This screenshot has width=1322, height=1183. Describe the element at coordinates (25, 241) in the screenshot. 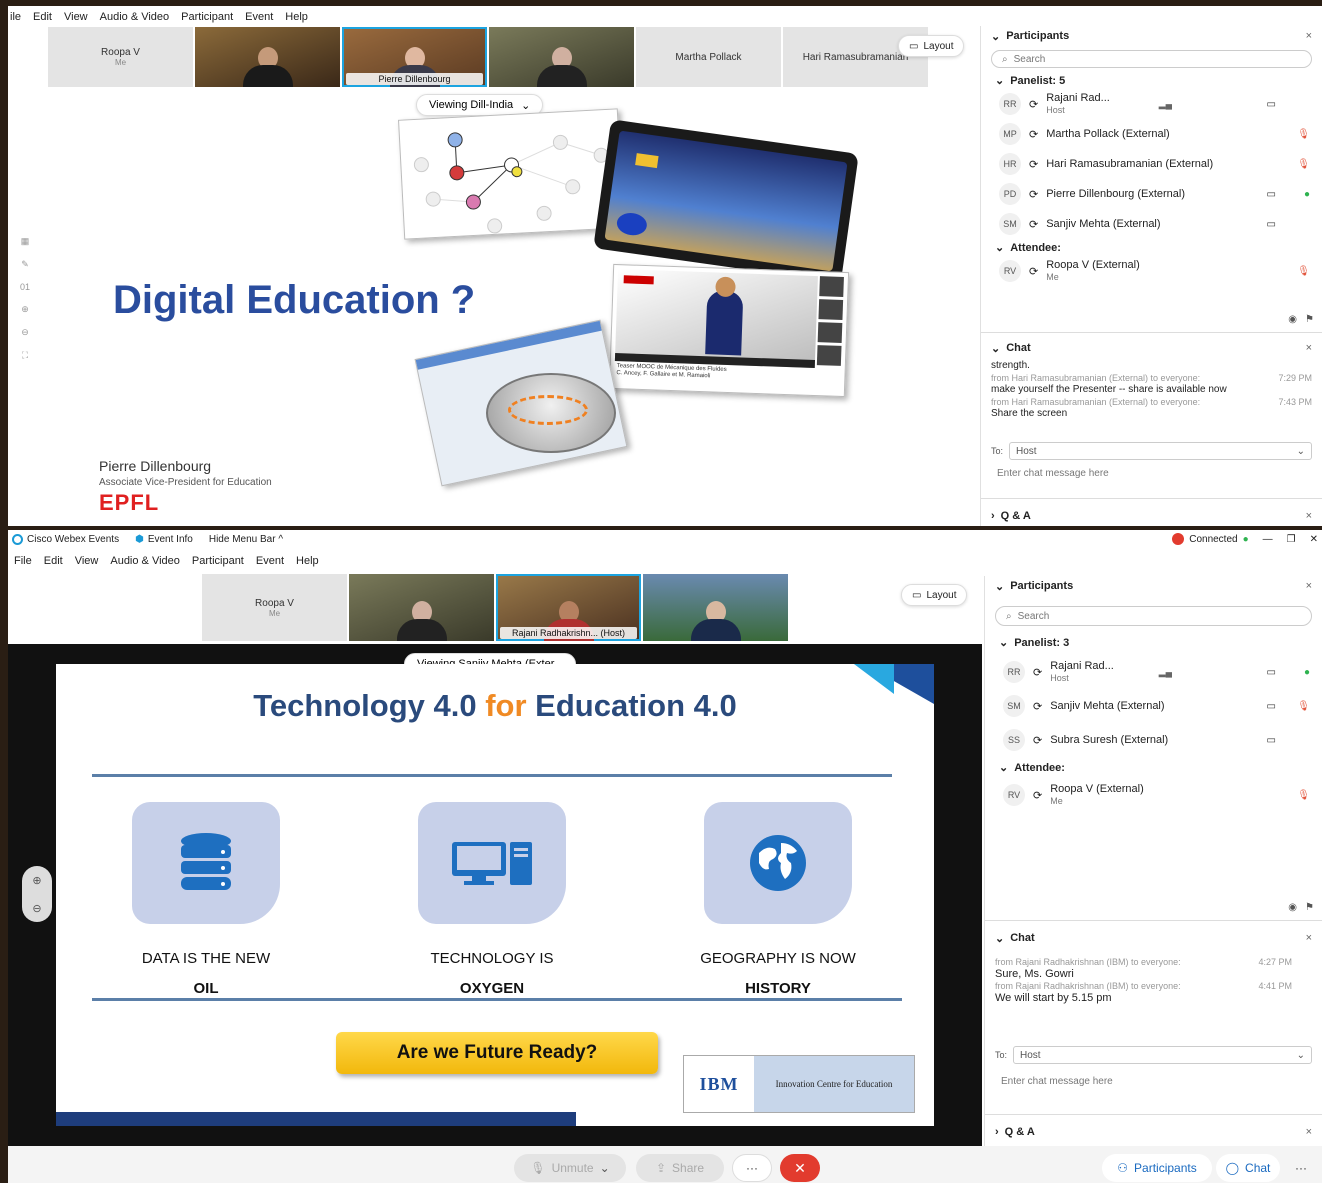

I see `grid-icon: ▦` at that location.